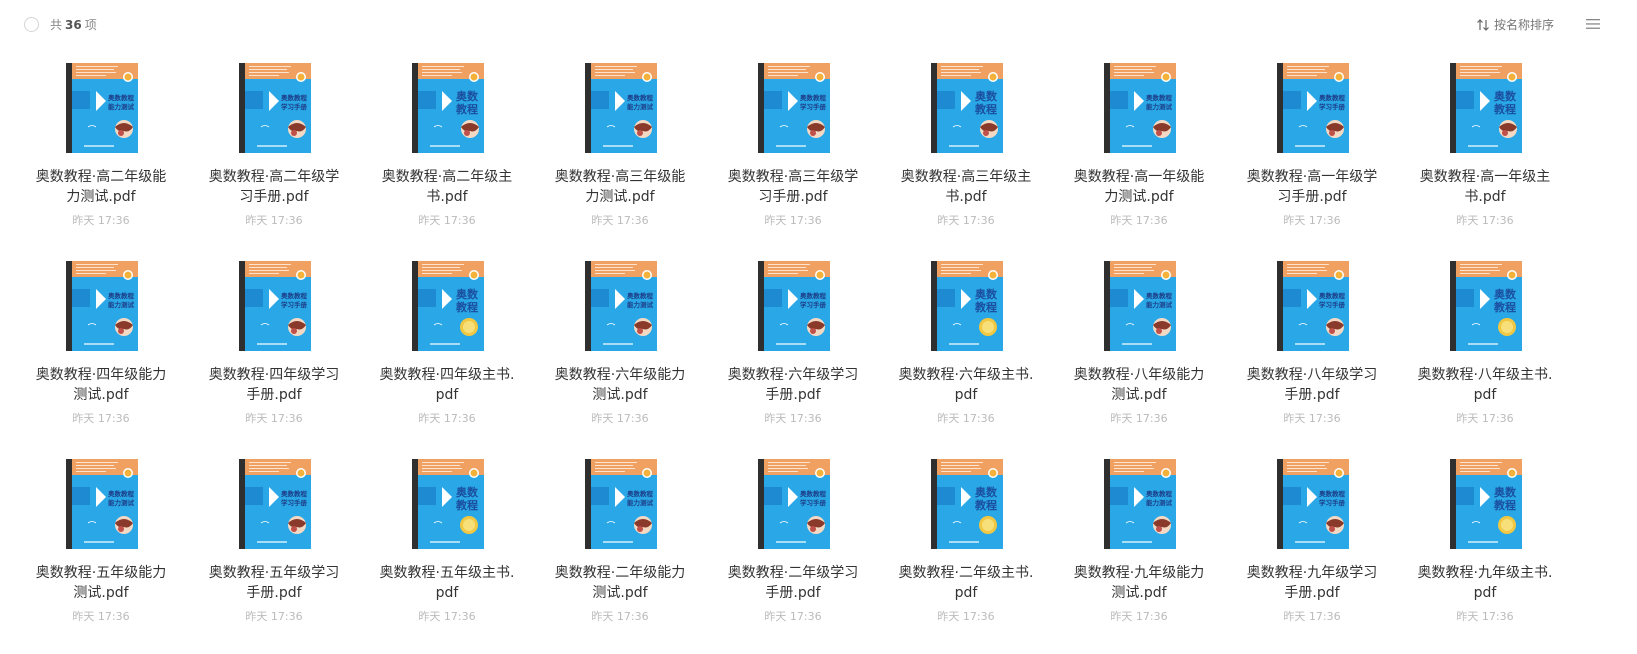  I want to click on file-name: 奥数教程·二年级学习手册.pdf, so click(793, 583).